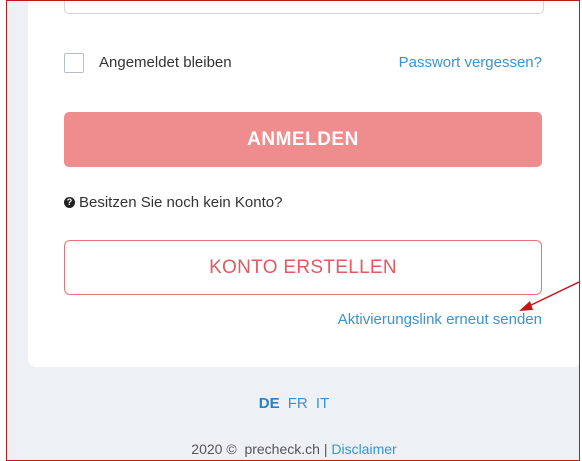  Describe the element at coordinates (214, 449) in the screenshot. I see `footer-copyright: 2020 ©` at that location.